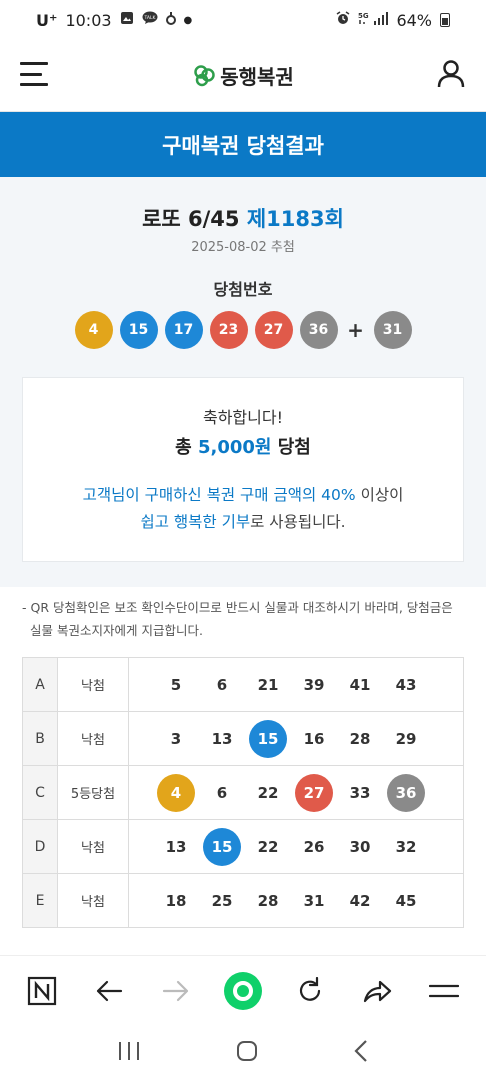 This screenshot has height=1080, width=486. What do you see at coordinates (406, 684) in the screenshot?
I see `ticket-number-text: 43` at bounding box center [406, 684].